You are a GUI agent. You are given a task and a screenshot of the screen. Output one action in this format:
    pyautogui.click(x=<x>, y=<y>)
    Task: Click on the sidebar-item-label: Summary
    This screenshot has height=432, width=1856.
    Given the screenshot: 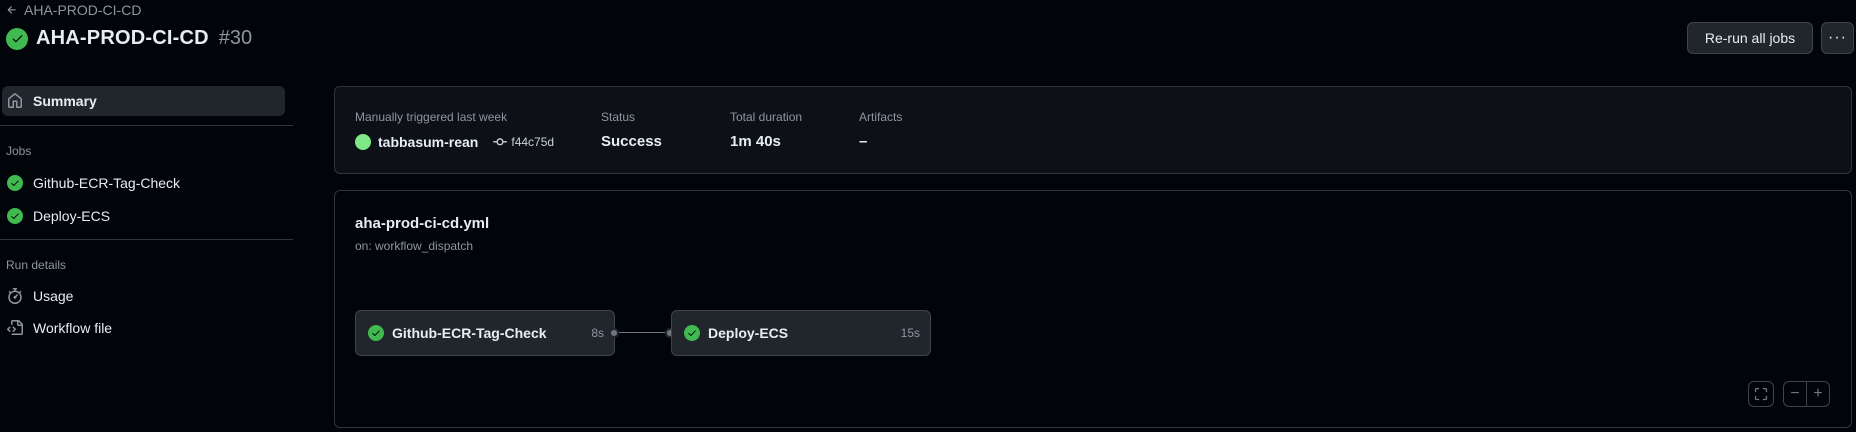 What is the action you would take?
    pyautogui.click(x=65, y=101)
    